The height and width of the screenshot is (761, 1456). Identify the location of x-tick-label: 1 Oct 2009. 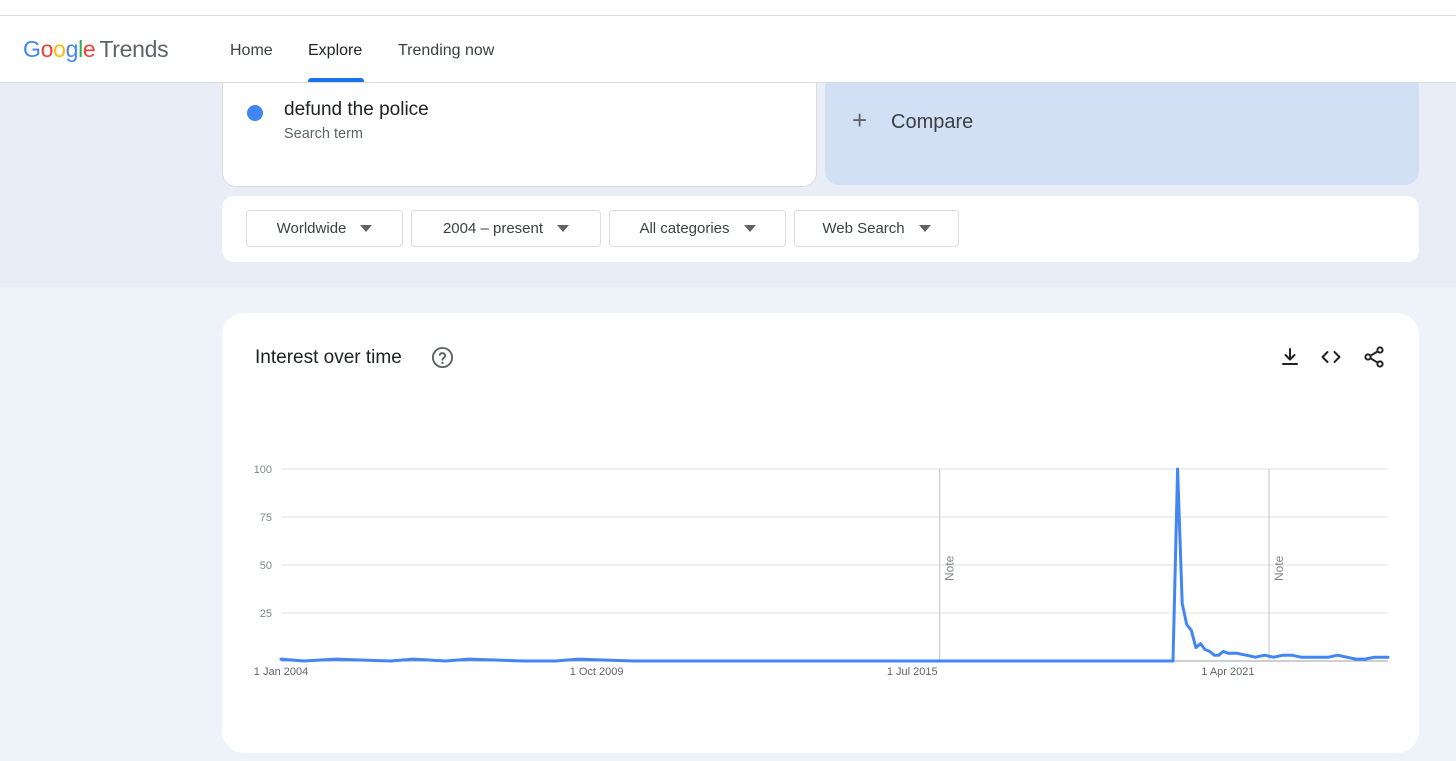
(597, 672).